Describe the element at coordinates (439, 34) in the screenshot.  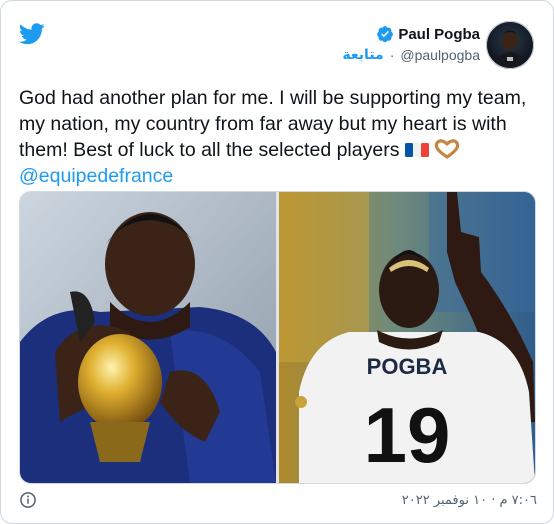
I see `display-name: Paul Pogba` at that location.